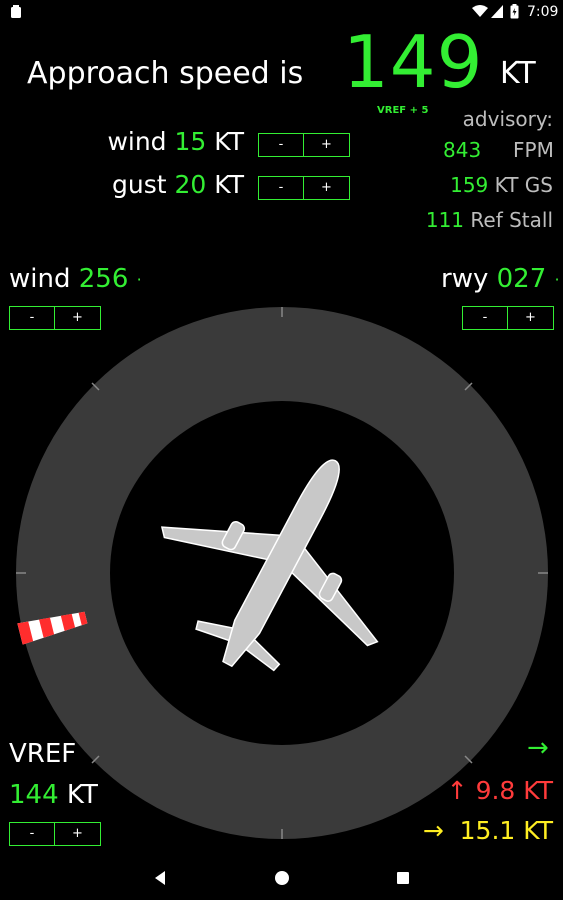  Describe the element at coordinates (469, 185) in the screenshot. I see `groundspeed-value: 159` at that location.